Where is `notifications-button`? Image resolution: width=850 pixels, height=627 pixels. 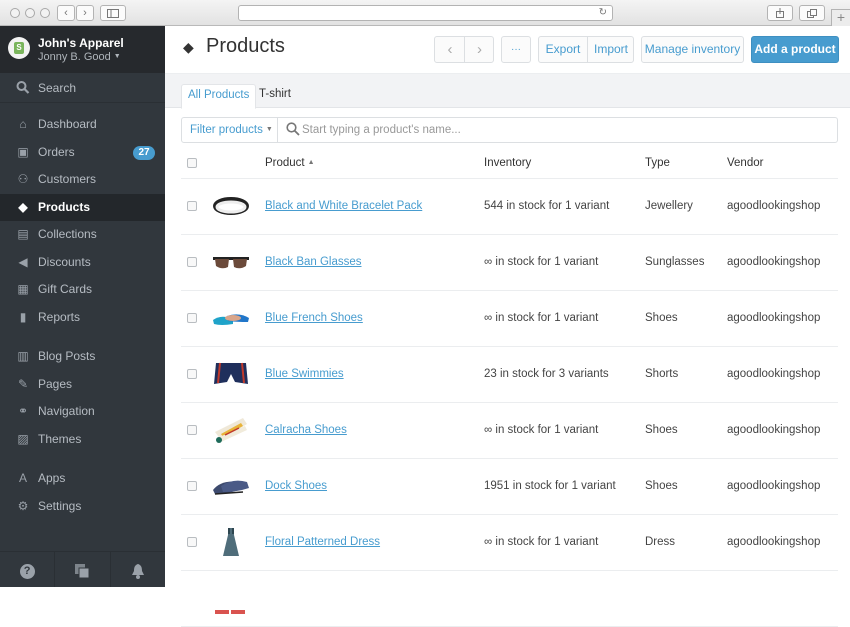
notifications-button is located at coordinates (138, 569).